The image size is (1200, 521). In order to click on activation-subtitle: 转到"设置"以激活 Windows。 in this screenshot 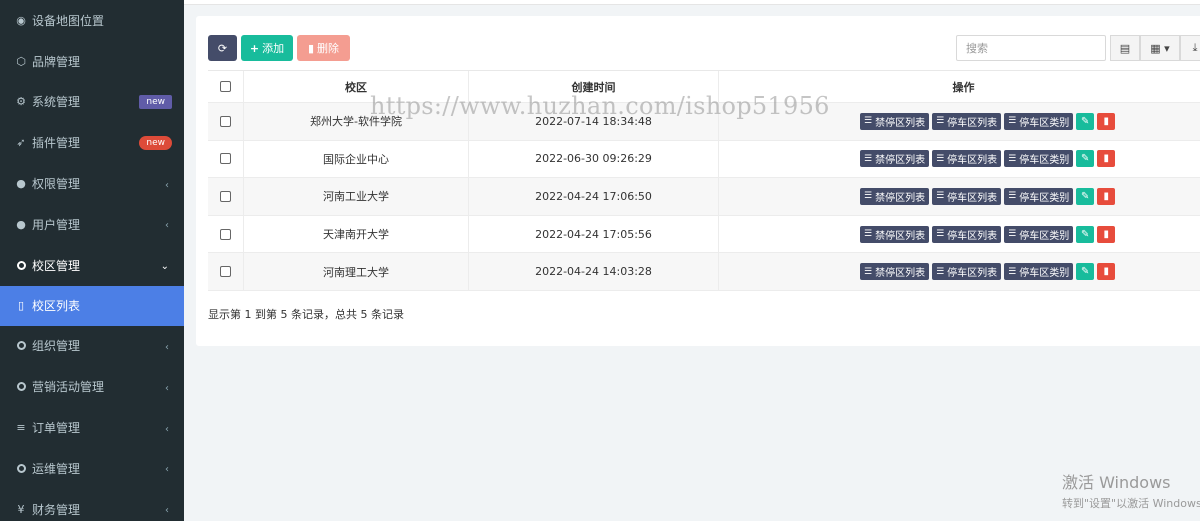, I will do `click(1131, 503)`.